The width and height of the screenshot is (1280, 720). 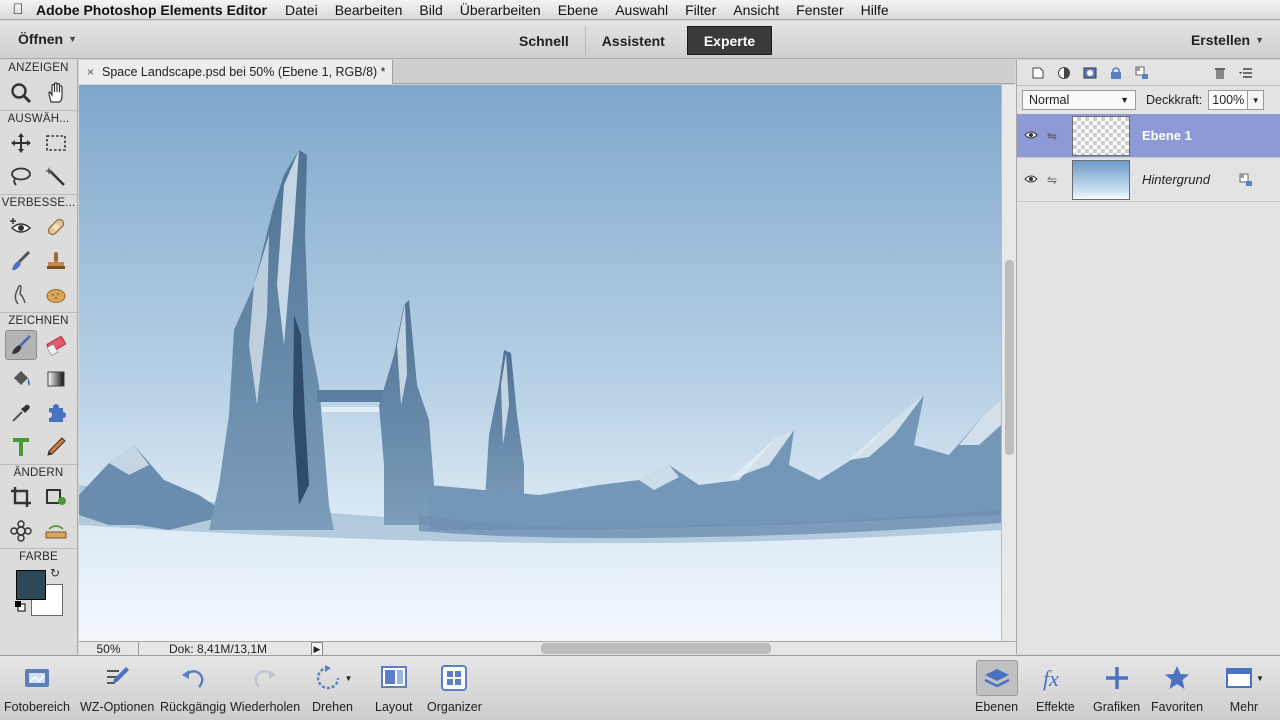 I want to click on hand-icon, so click(x=55, y=92).